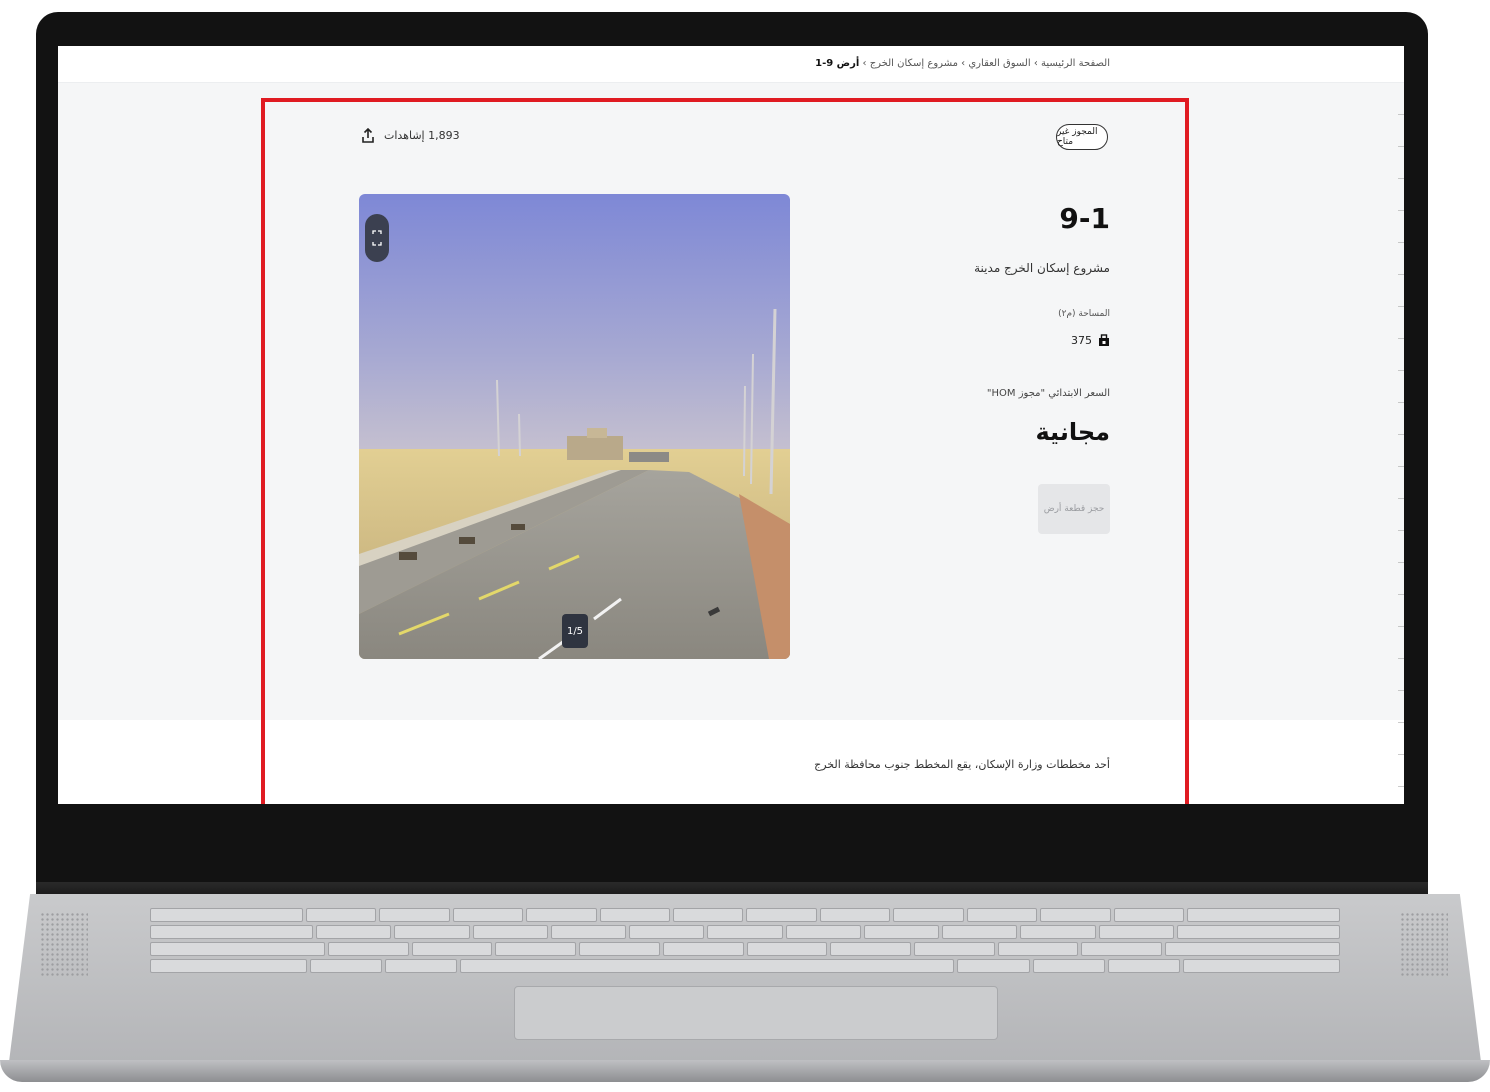  Describe the element at coordinates (1401, 442) in the screenshot. I see `scroll-edge` at that location.